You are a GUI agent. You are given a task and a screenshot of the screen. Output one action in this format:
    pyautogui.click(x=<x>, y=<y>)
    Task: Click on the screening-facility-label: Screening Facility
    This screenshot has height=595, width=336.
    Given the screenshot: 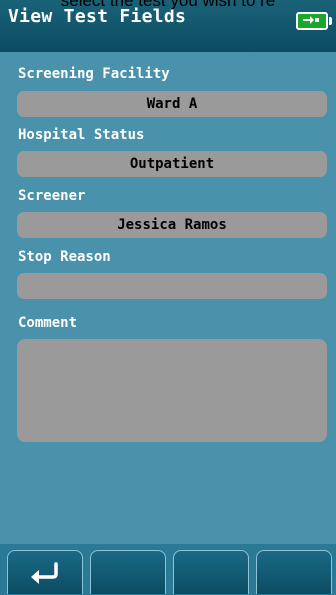 What is the action you would take?
    pyautogui.click(x=94, y=74)
    